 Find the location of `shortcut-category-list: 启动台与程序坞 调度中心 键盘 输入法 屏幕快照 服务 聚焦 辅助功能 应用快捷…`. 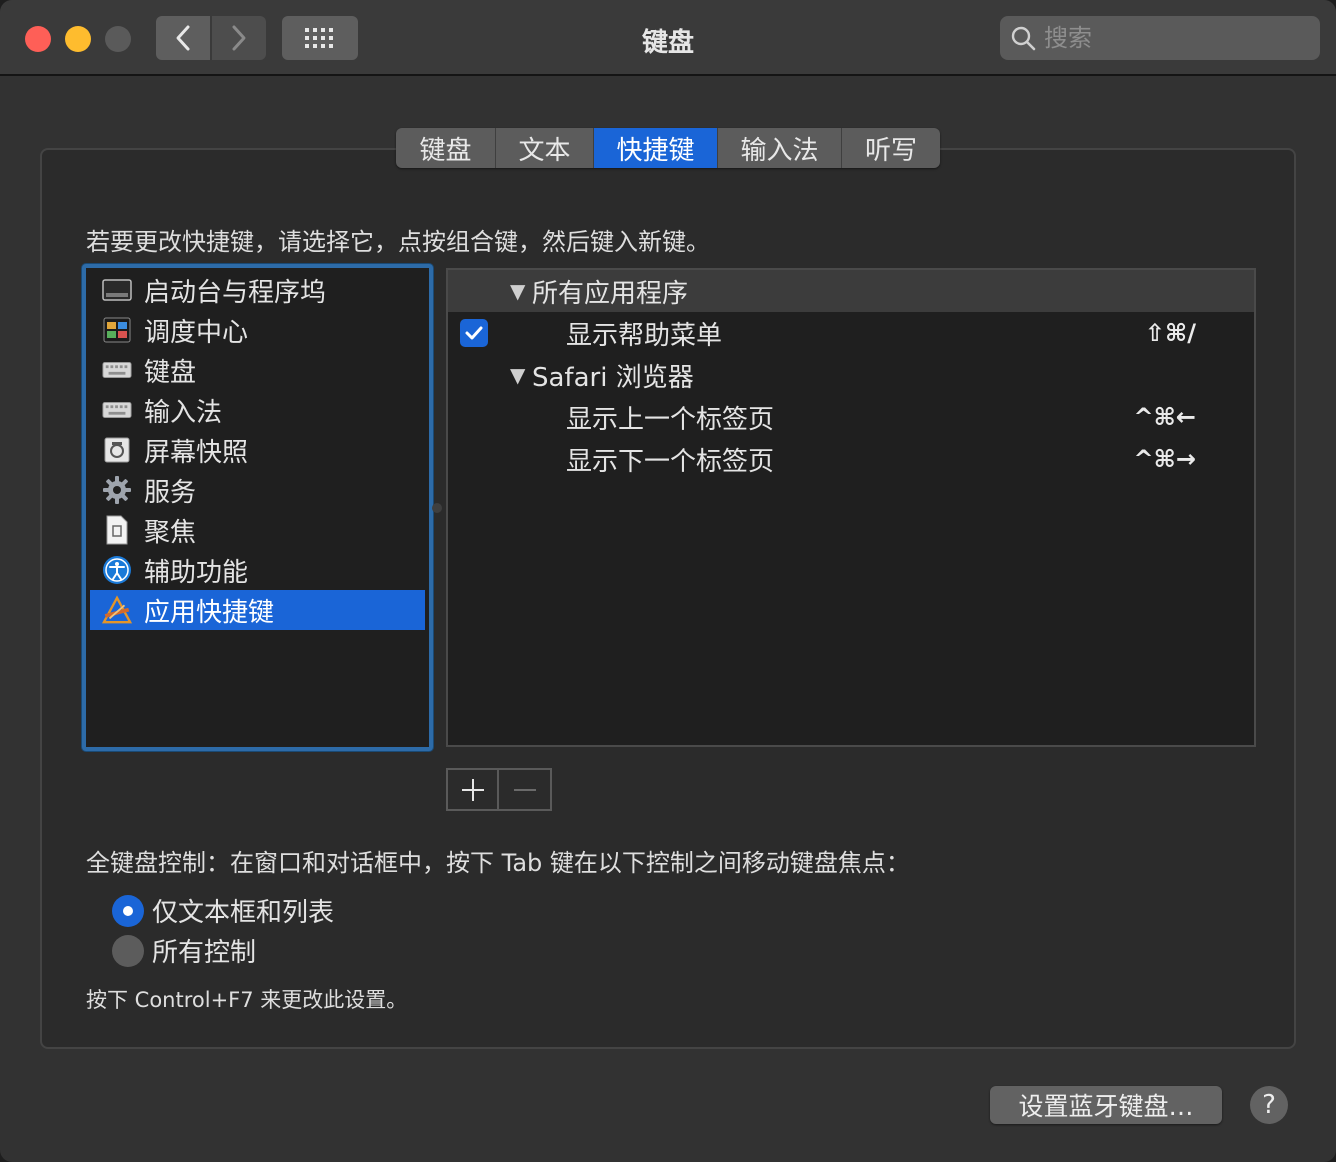

shortcut-category-list: 启动台与程序坞 调度中心 键盘 输入法 屏幕快照 服务 聚焦 辅助功能 应用快捷… is located at coordinates (257, 507).